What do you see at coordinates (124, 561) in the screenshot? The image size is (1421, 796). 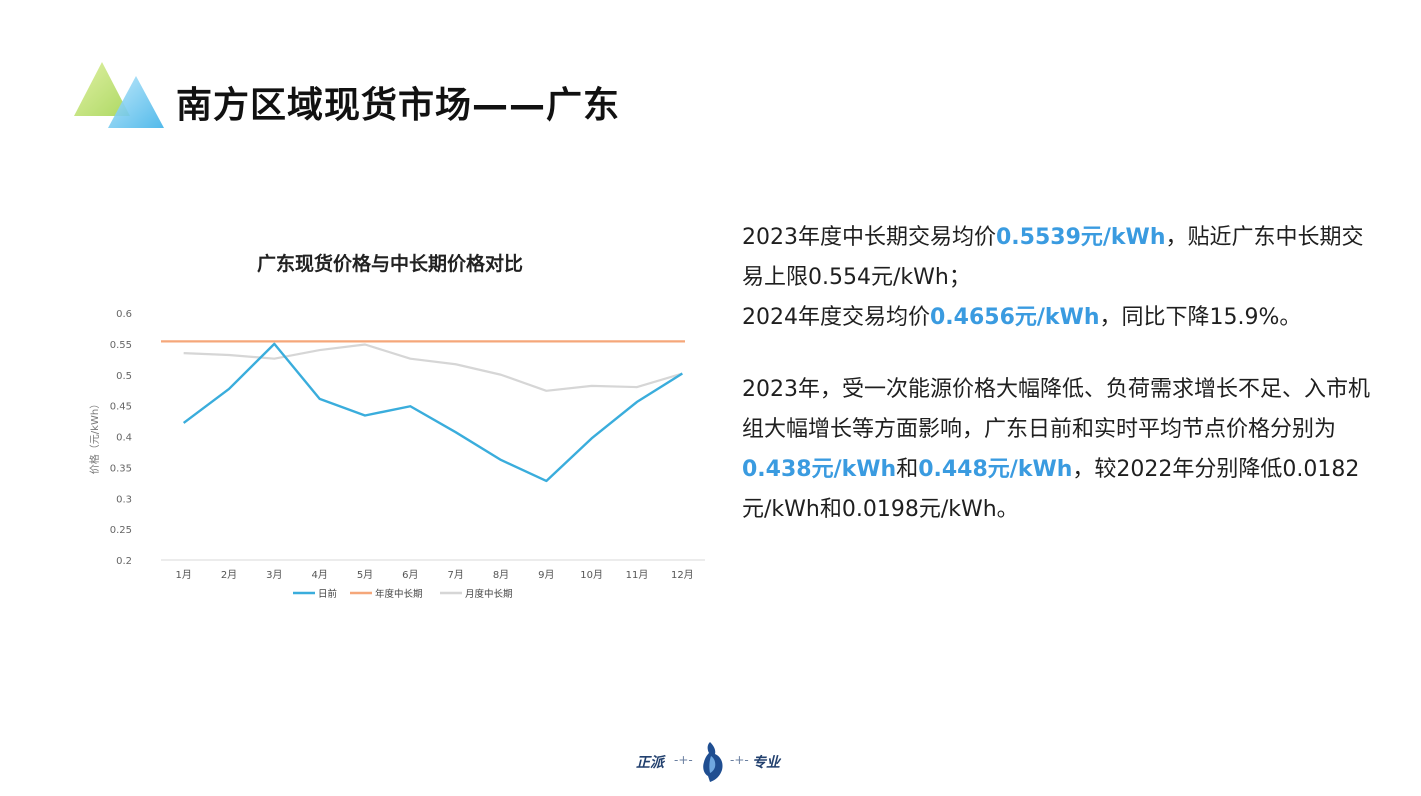 I see `y-tick-label: 0.2` at bounding box center [124, 561].